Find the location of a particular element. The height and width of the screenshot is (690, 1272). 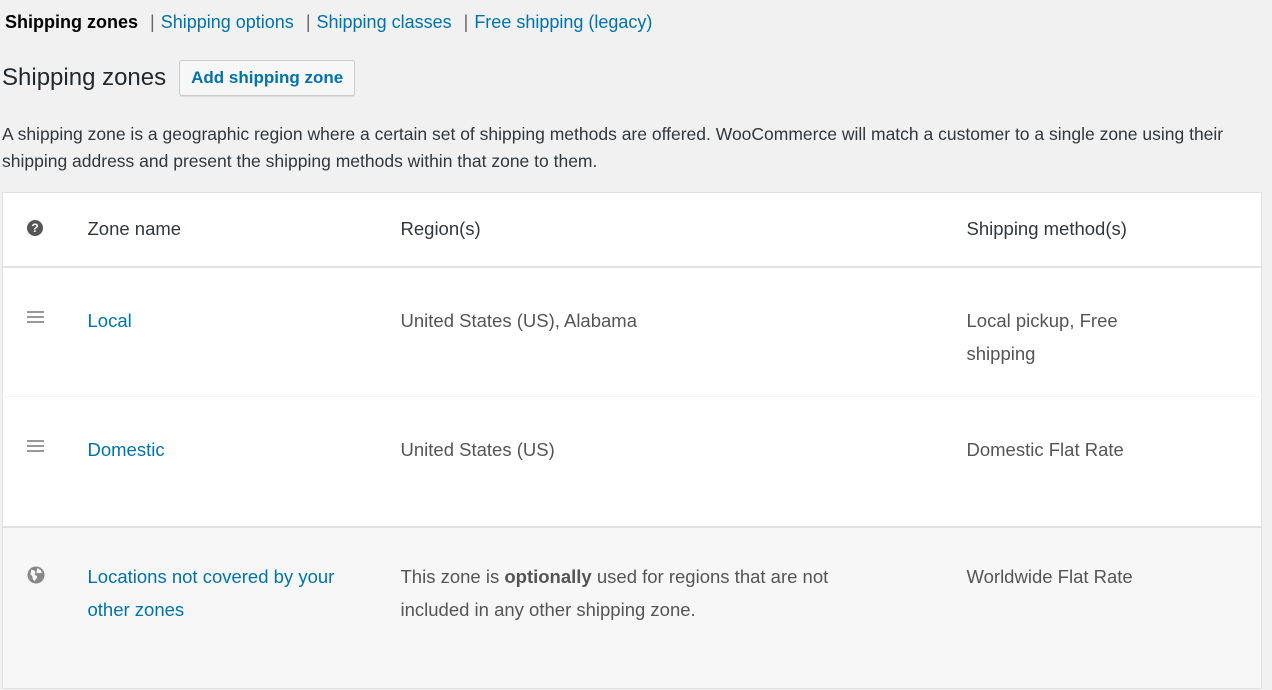

rest-of-world-methods: Worldwide Flat Rate is located at coordinates (1049, 576).